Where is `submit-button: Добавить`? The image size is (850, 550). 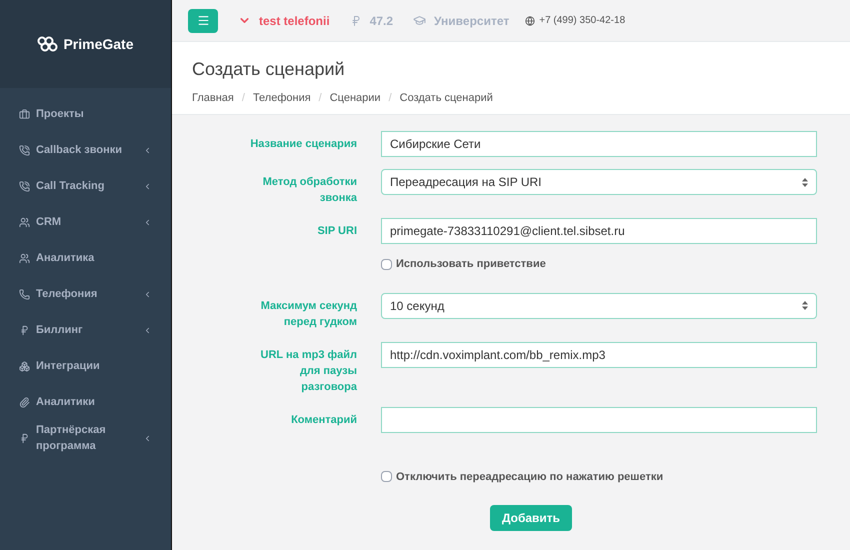 submit-button: Добавить is located at coordinates (531, 518).